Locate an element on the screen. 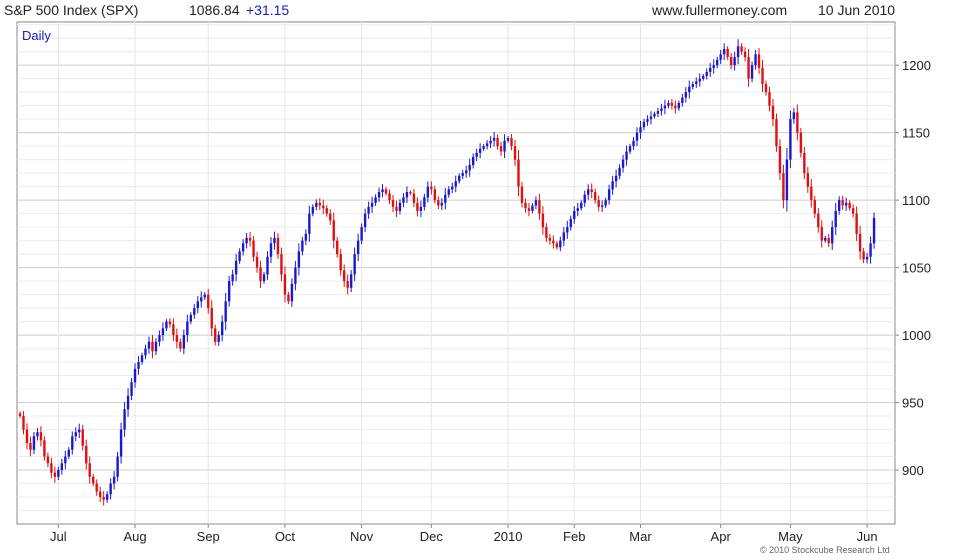 The image size is (980, 560). y-tick-label: 1150 is located at coordinates (916, 133).